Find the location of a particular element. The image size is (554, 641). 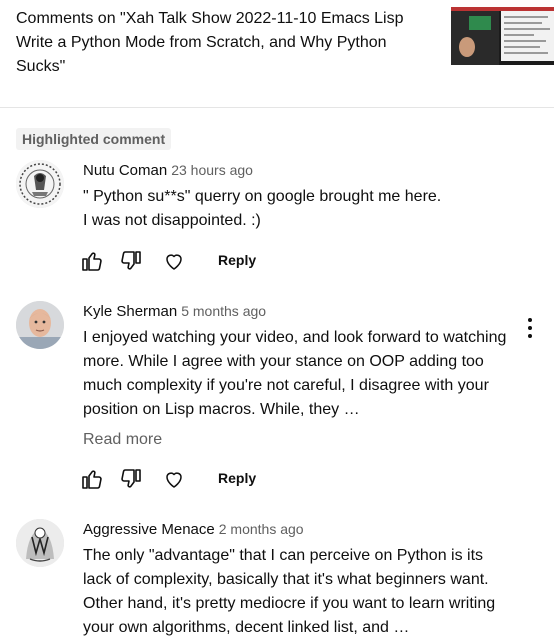

comment-time: 5 months ago is located at coordinates (223, 311).